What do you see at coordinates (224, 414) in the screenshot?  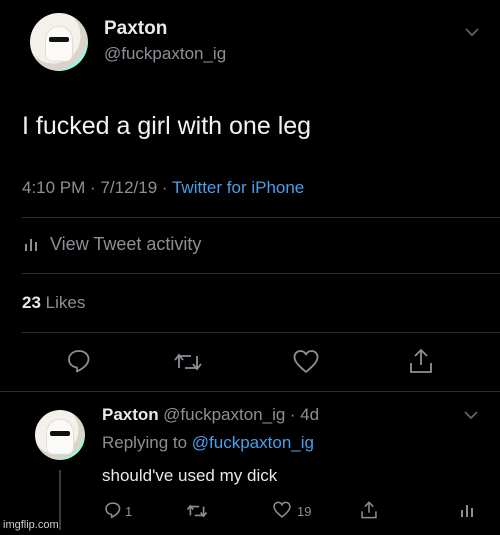 I see `reply-author-handle: @fuckpaxton_ig` at bounding box center [224, 414].